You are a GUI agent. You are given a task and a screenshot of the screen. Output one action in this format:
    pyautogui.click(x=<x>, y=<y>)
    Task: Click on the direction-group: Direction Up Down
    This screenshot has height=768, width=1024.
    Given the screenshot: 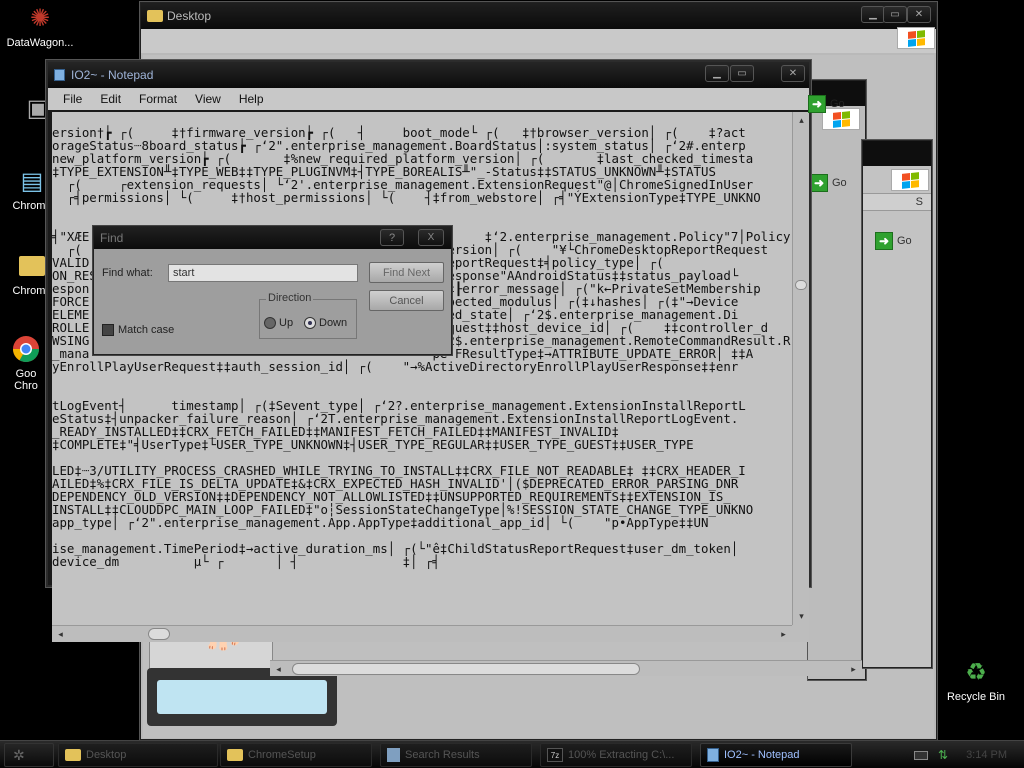 What is the action you would take?
    pyautogui.click(x=308, y=315)
    